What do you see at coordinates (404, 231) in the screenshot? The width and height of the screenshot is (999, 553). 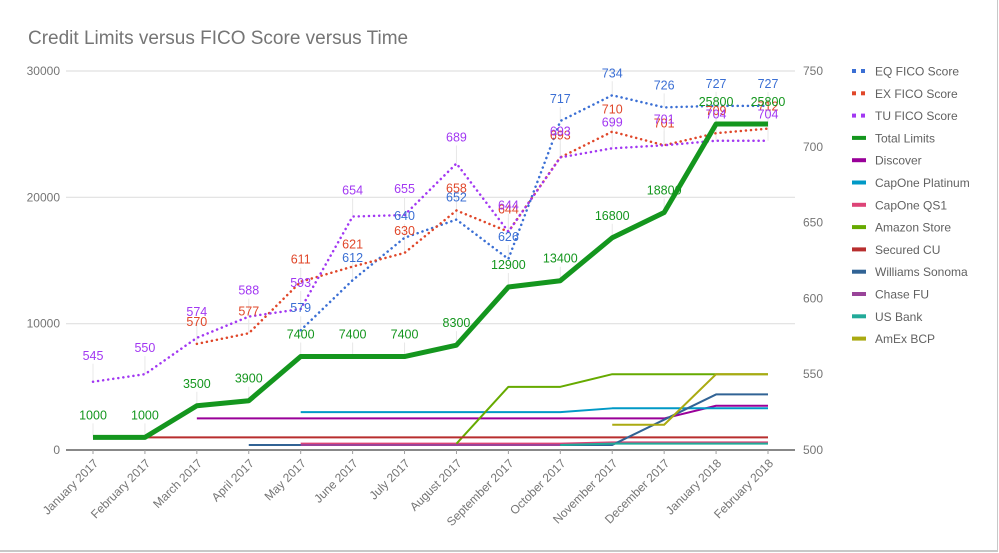 I see `data-label-ex-fico-score: 630` at bounding box center [404, 231].